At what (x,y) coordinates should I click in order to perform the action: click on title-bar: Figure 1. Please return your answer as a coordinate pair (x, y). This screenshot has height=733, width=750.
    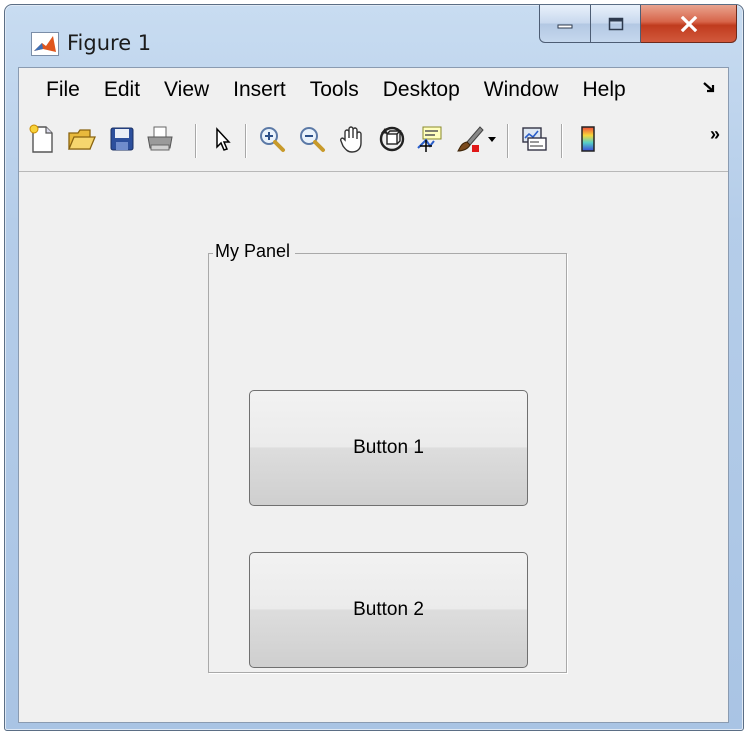
    Looking at the image, I should click on (374, 36).